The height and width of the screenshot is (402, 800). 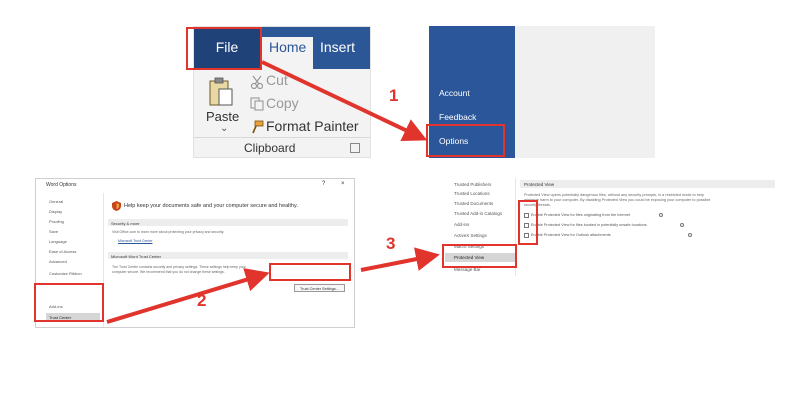 I want to click on dialog-launcher-icon, so click(x=355, y=148).